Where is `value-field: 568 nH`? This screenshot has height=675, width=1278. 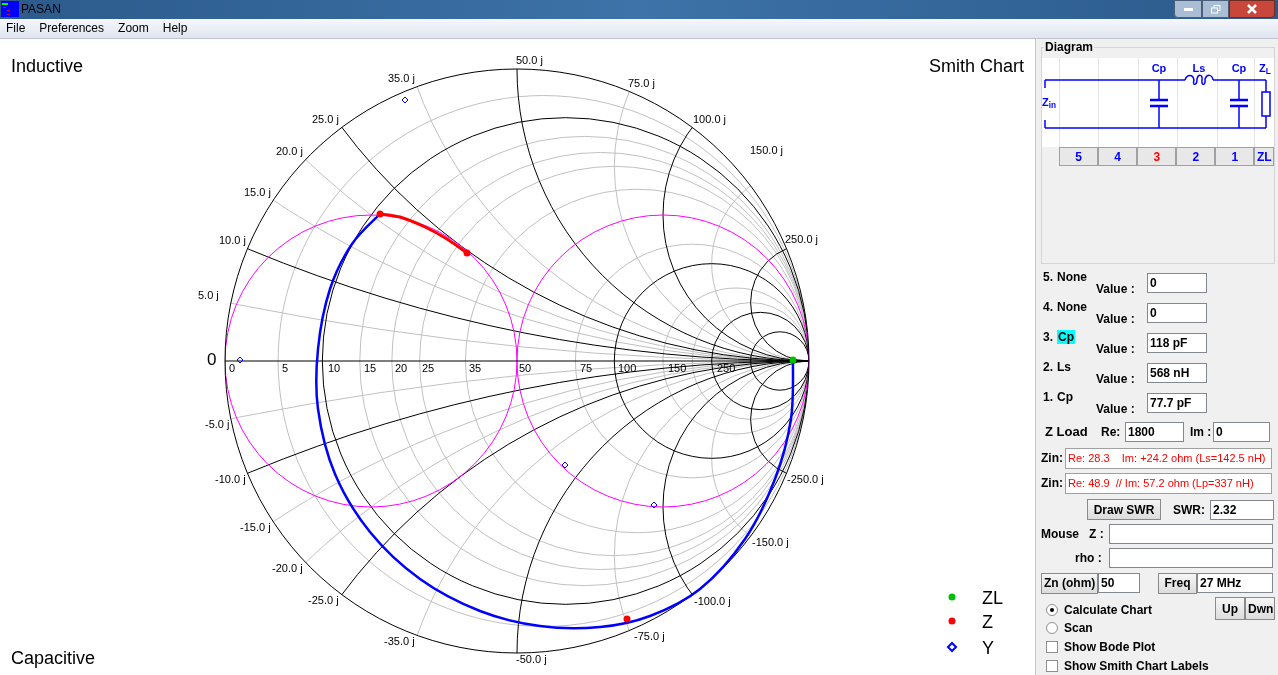 value-field: 568 nH is located at coordinates (1177, 373).